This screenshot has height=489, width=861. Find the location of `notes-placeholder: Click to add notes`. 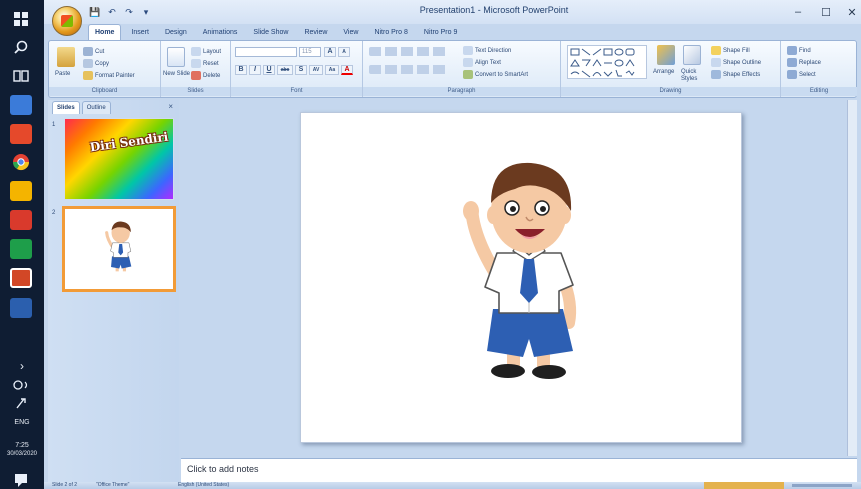

notes-placeholder: Click to add notes is located at coordinates (522, 469).